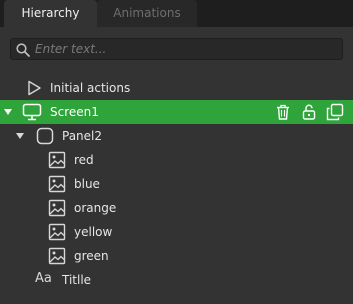  Describe the element at coordinates (93, 232) in the screenshot. I see `tree-item-label: yellow` at that location.